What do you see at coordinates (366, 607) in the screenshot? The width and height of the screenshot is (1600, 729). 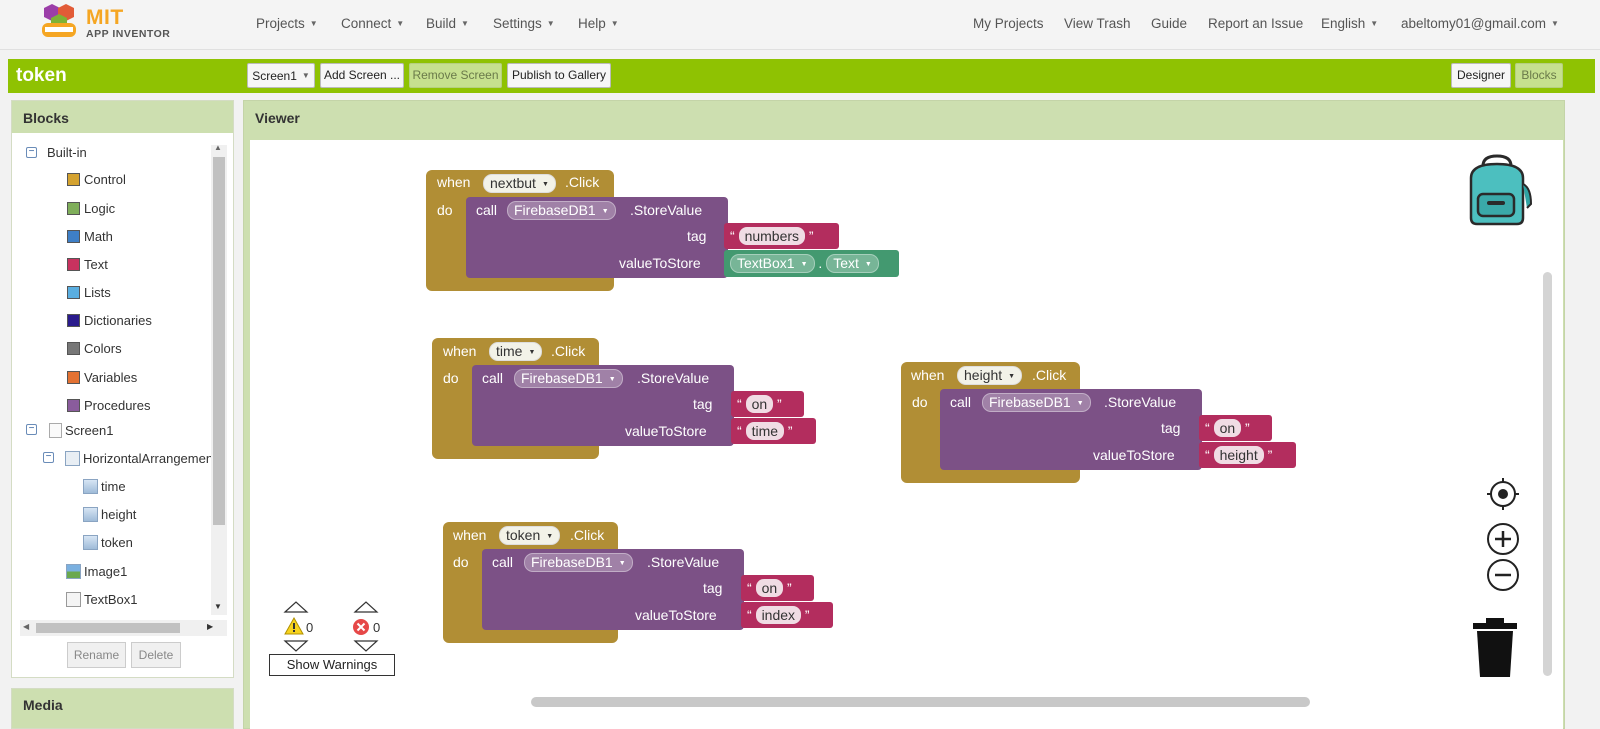 I see `error-prev-icon` at bounding box center [366, 607].